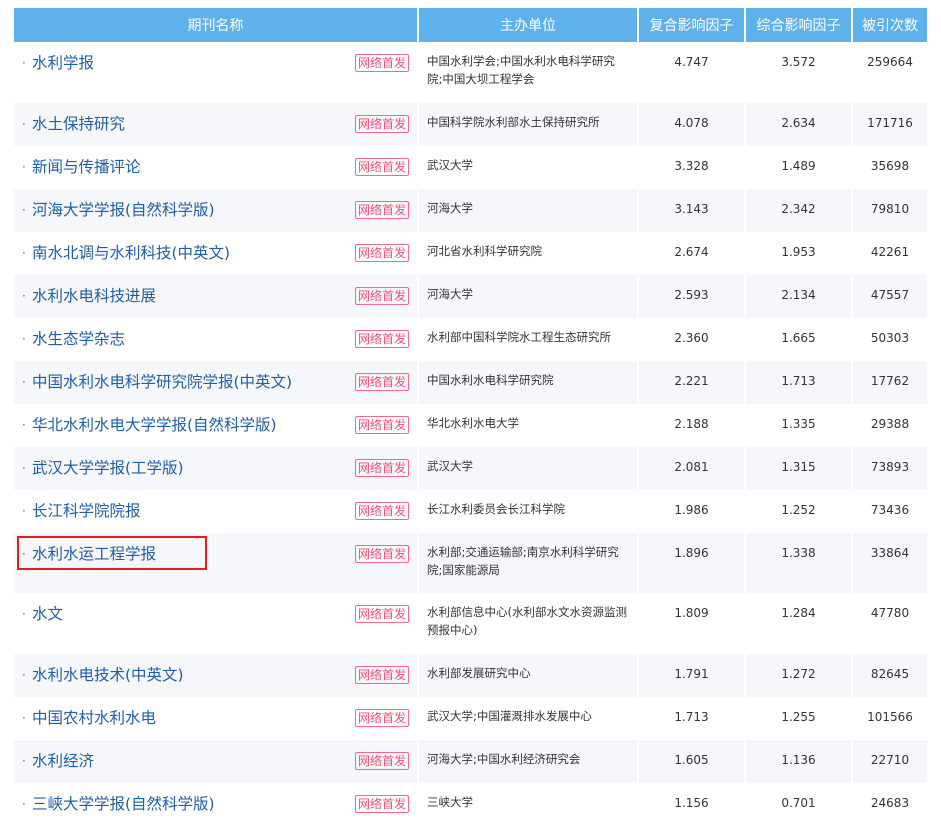 The width and height of the screenshot is (941, 831). Describe the element at coordinates (799, 296) in the screenshot. I see `comprehensive-impact-factor-cell: 2.134` at that location.